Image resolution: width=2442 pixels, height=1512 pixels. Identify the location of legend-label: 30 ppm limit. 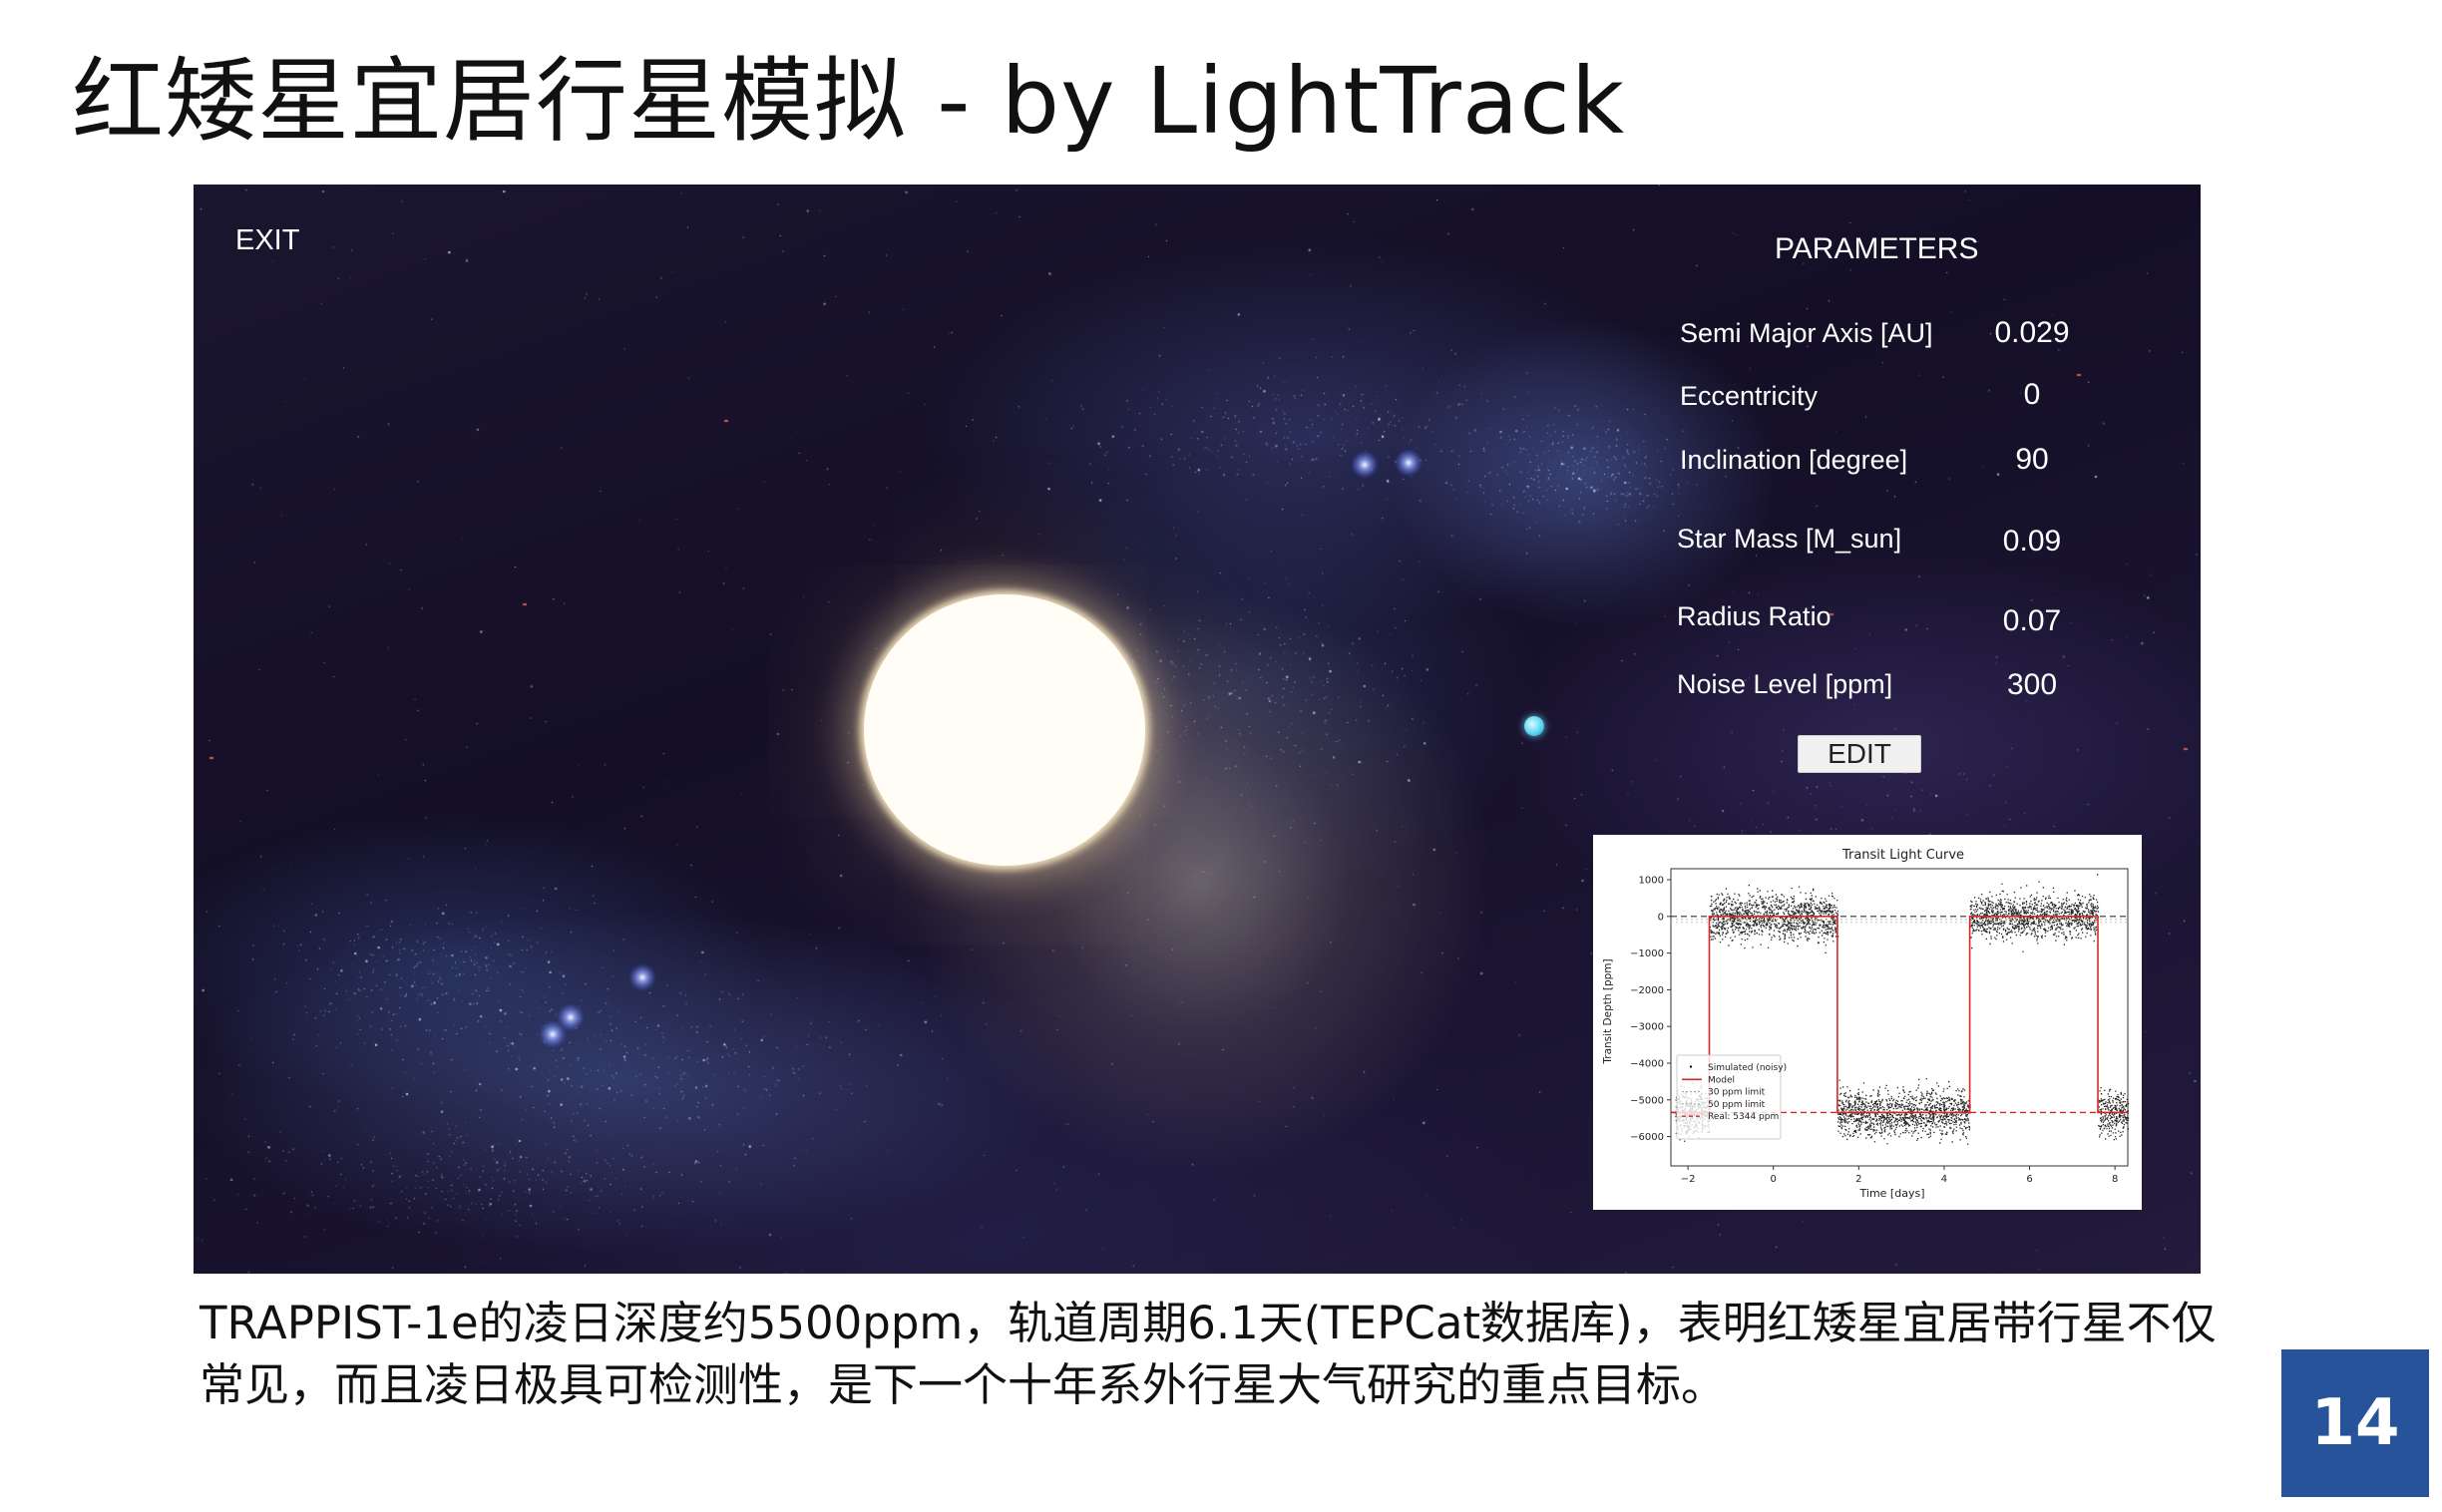
(1737, 1093).